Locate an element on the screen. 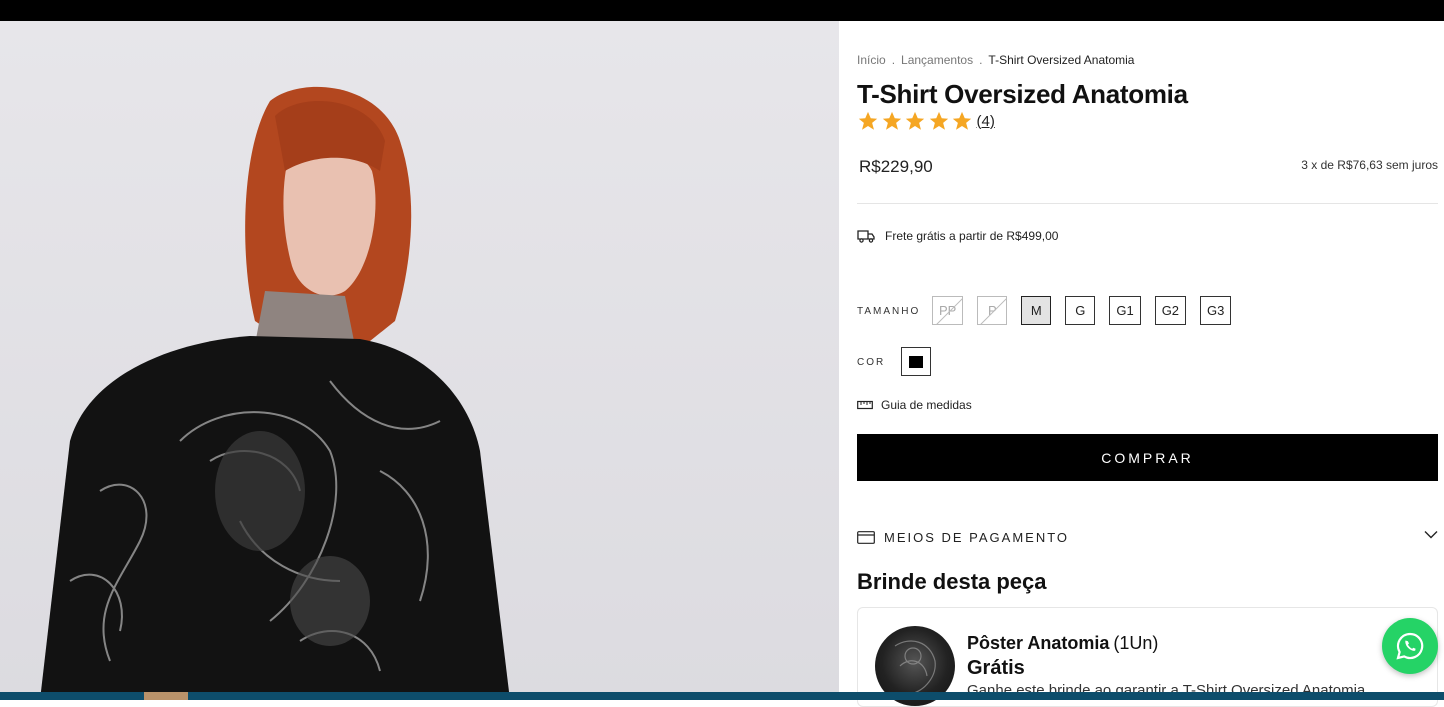 Image resolution: width=1444 pixels, height=707 pixels. buy-button: COMPRAR is located at coordinates (1147, 457).